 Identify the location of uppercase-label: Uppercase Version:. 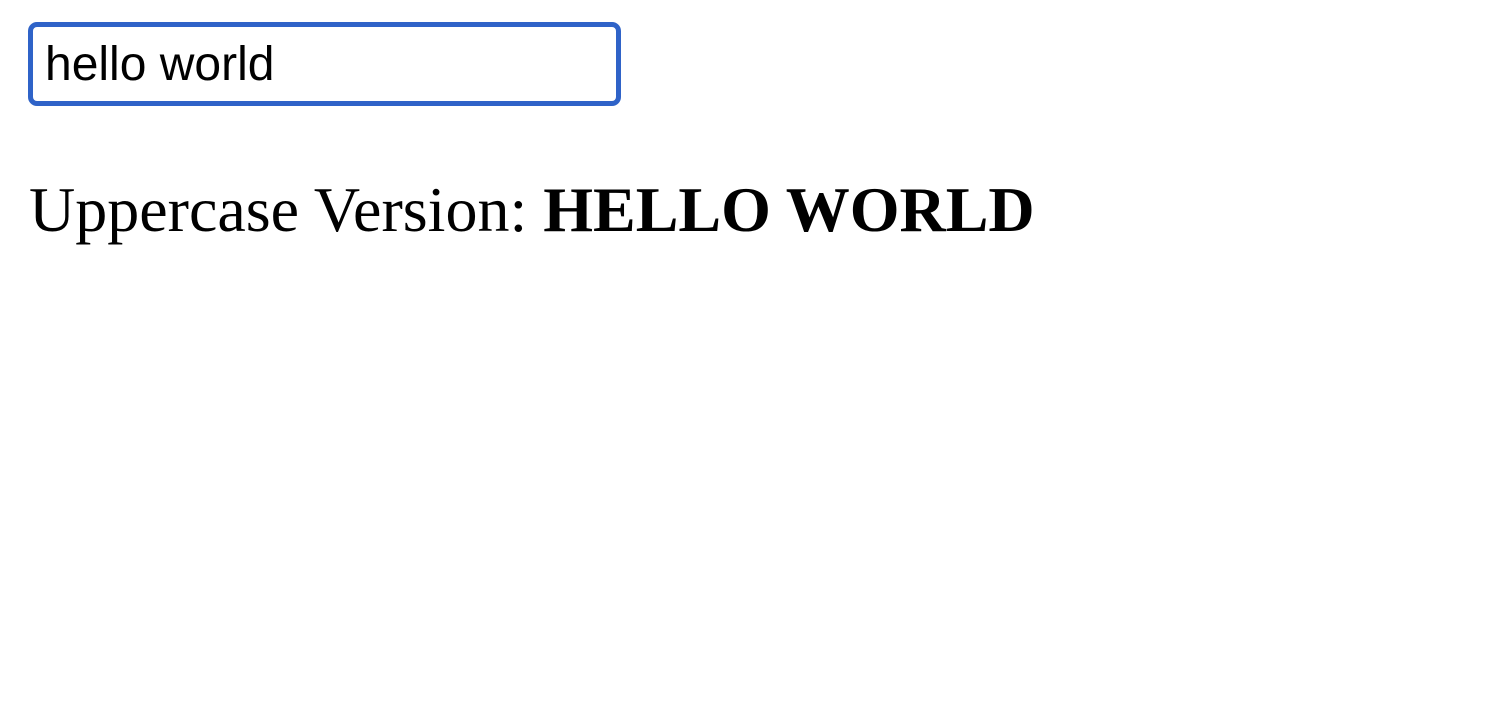
(286, 209).